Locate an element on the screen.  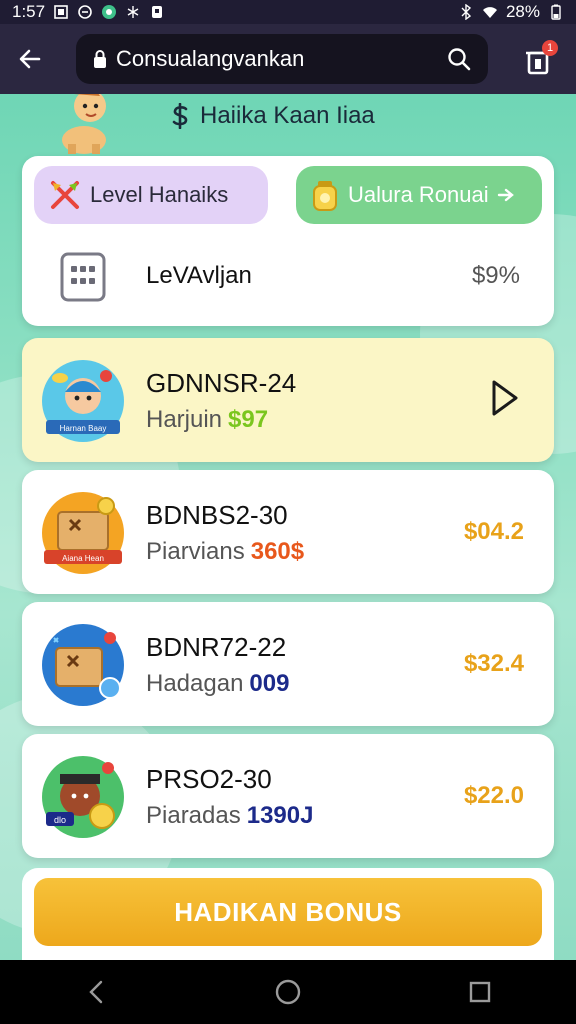
page-header: Haiika Kaan Iiaa is located at coordinates (288, 124).